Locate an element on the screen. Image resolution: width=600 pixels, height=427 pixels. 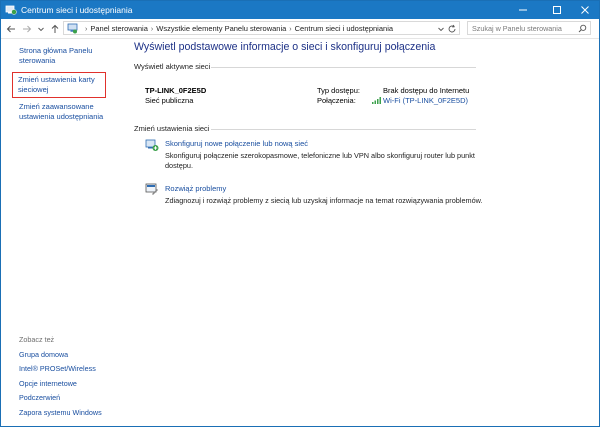
see-also-heading: Zobacz też is located at coordinates (37, 339).